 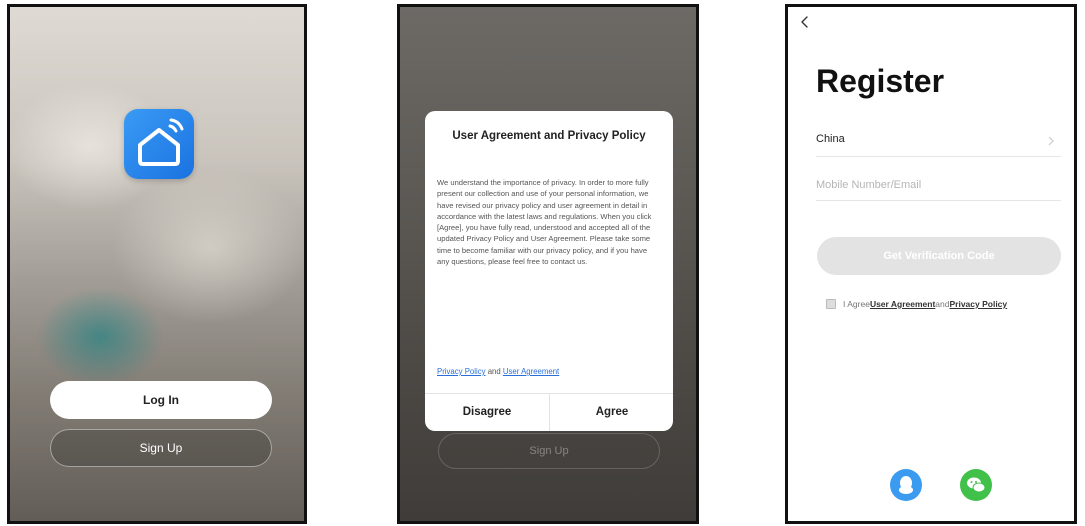 I want to click on wechat-icon, so click(x=976, y=485).